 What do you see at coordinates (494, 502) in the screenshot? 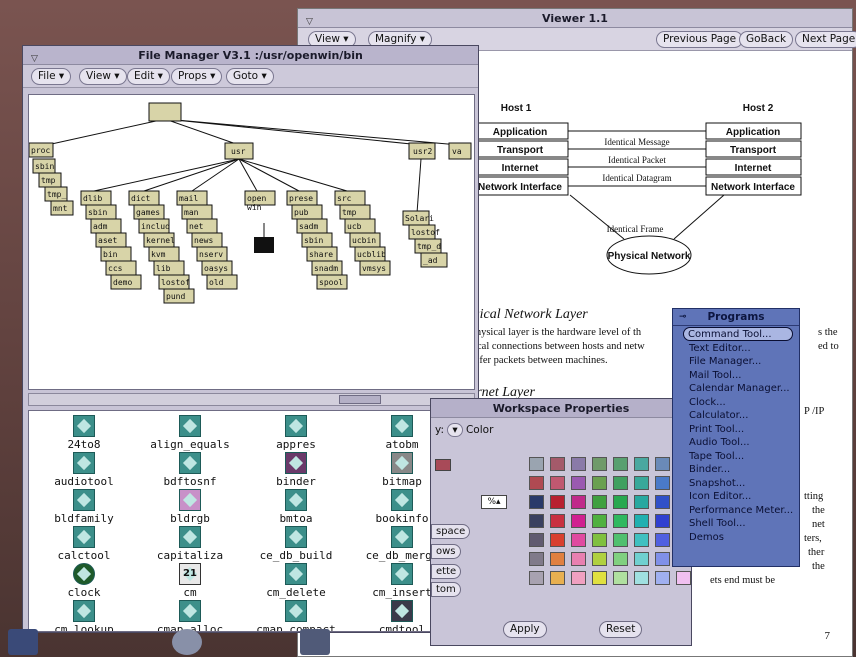
I see `percent-field: %▴` at bounding box center [494, 502].